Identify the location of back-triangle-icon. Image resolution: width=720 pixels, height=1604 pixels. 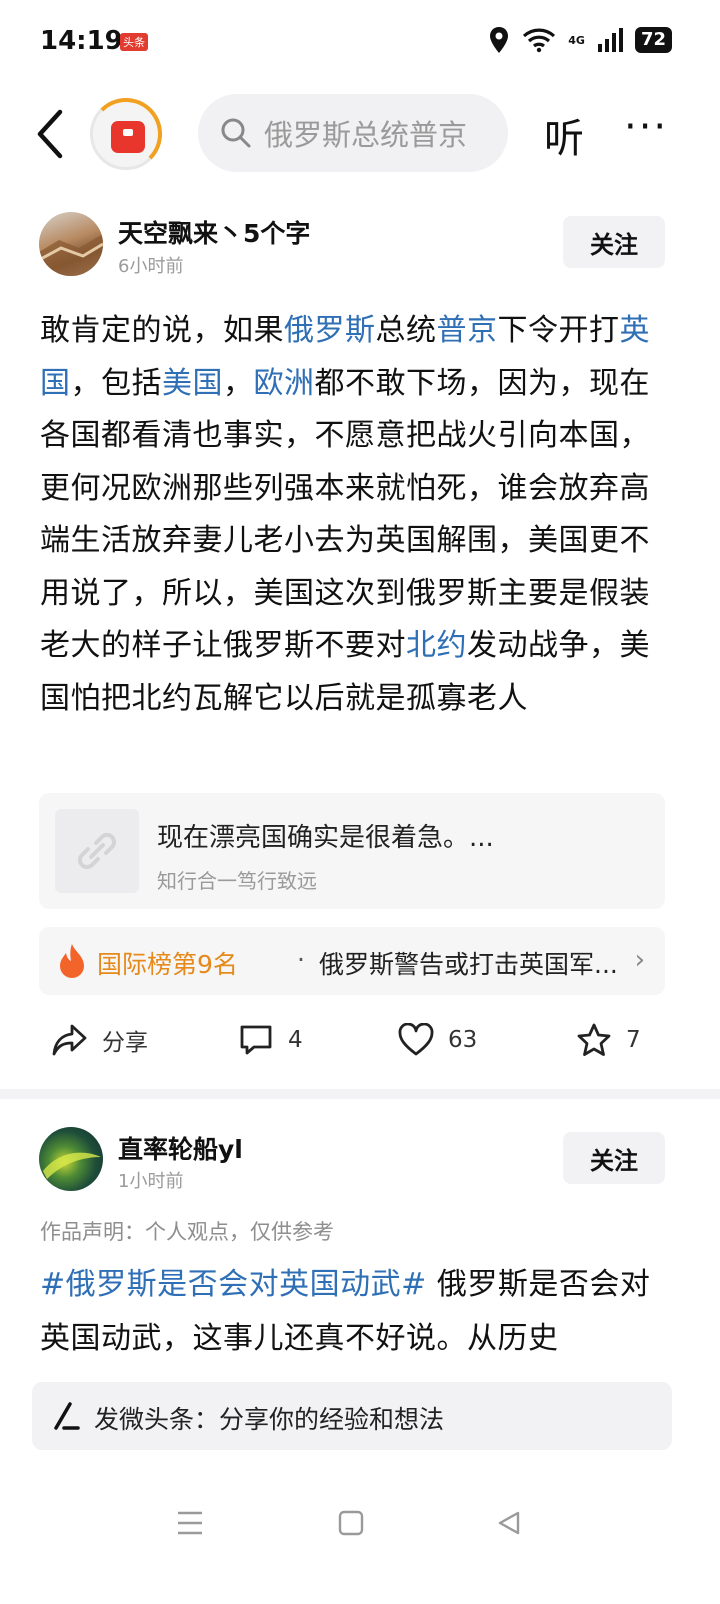
(509, 1523).